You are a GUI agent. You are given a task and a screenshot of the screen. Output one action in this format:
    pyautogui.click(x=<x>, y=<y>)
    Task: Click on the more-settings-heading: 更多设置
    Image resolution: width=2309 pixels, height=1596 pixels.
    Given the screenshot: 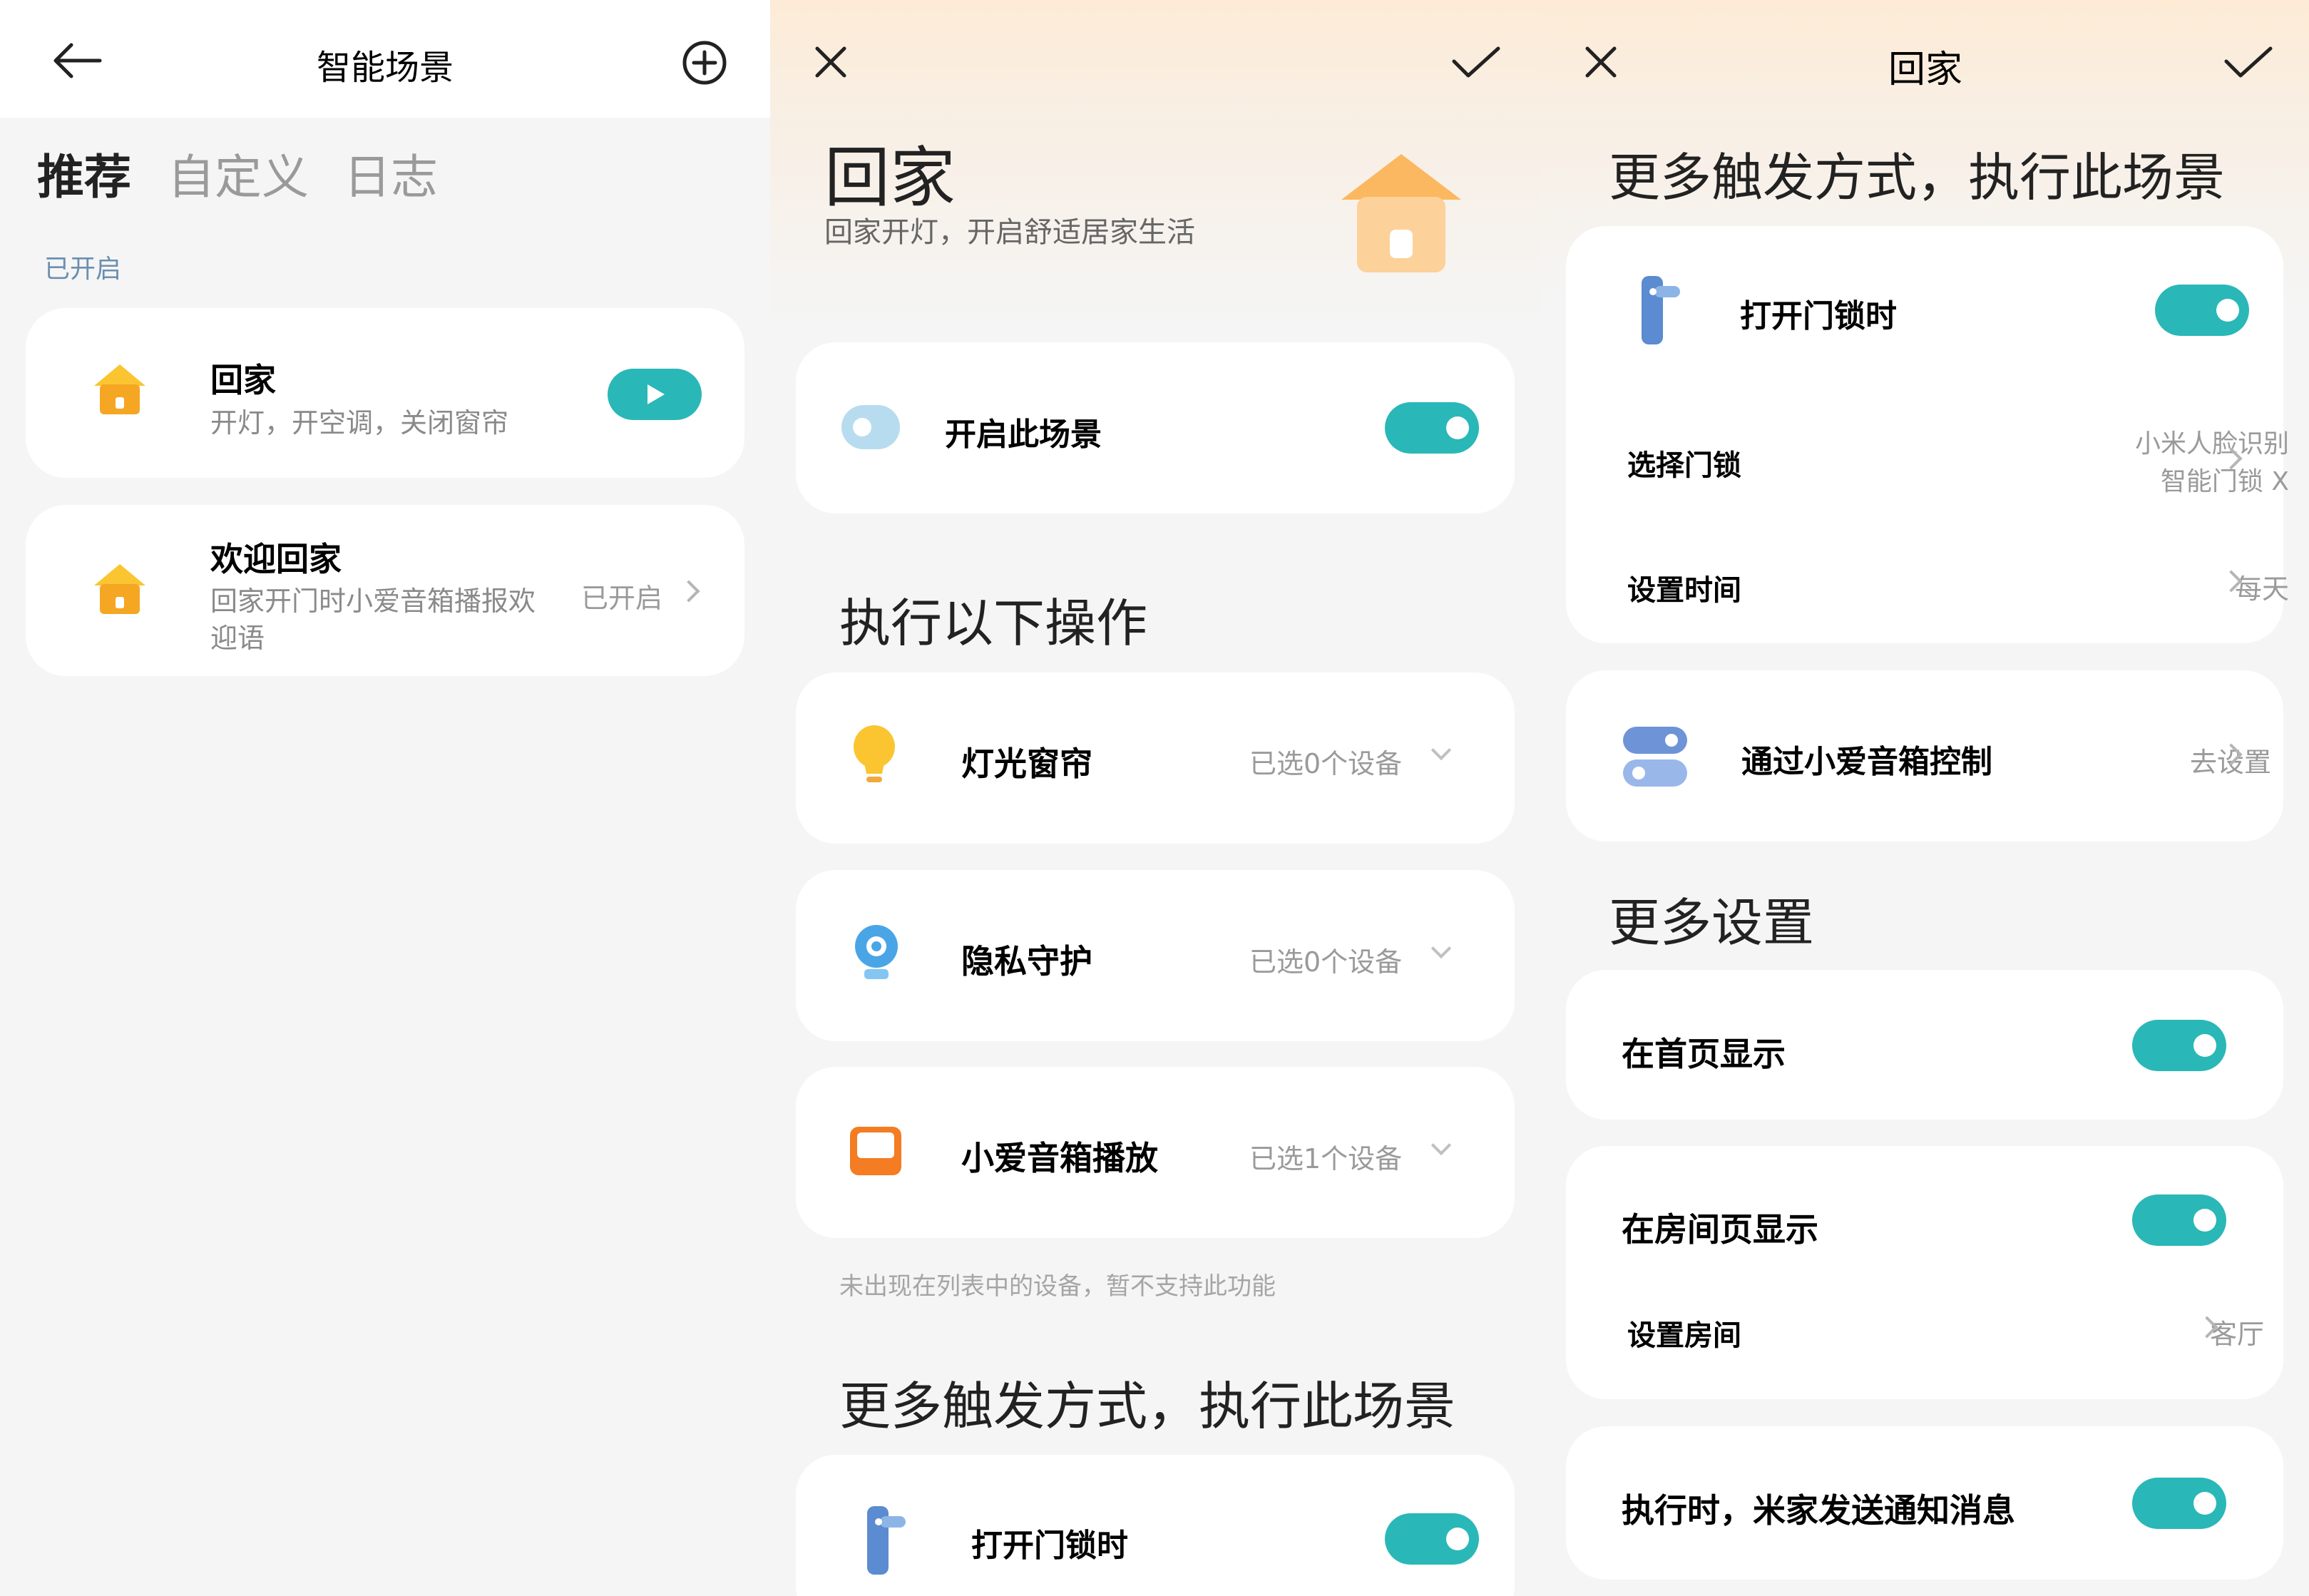 What is the action you would take?
    pyautogui.click(x=1712, y=923)
    